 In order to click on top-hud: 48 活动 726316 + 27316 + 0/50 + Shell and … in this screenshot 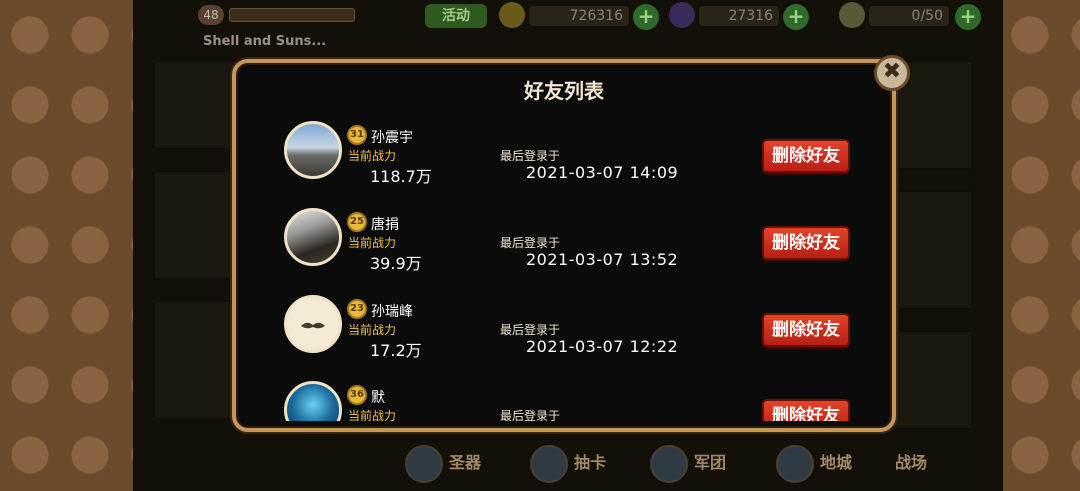, I will do `click(568, 24)`.